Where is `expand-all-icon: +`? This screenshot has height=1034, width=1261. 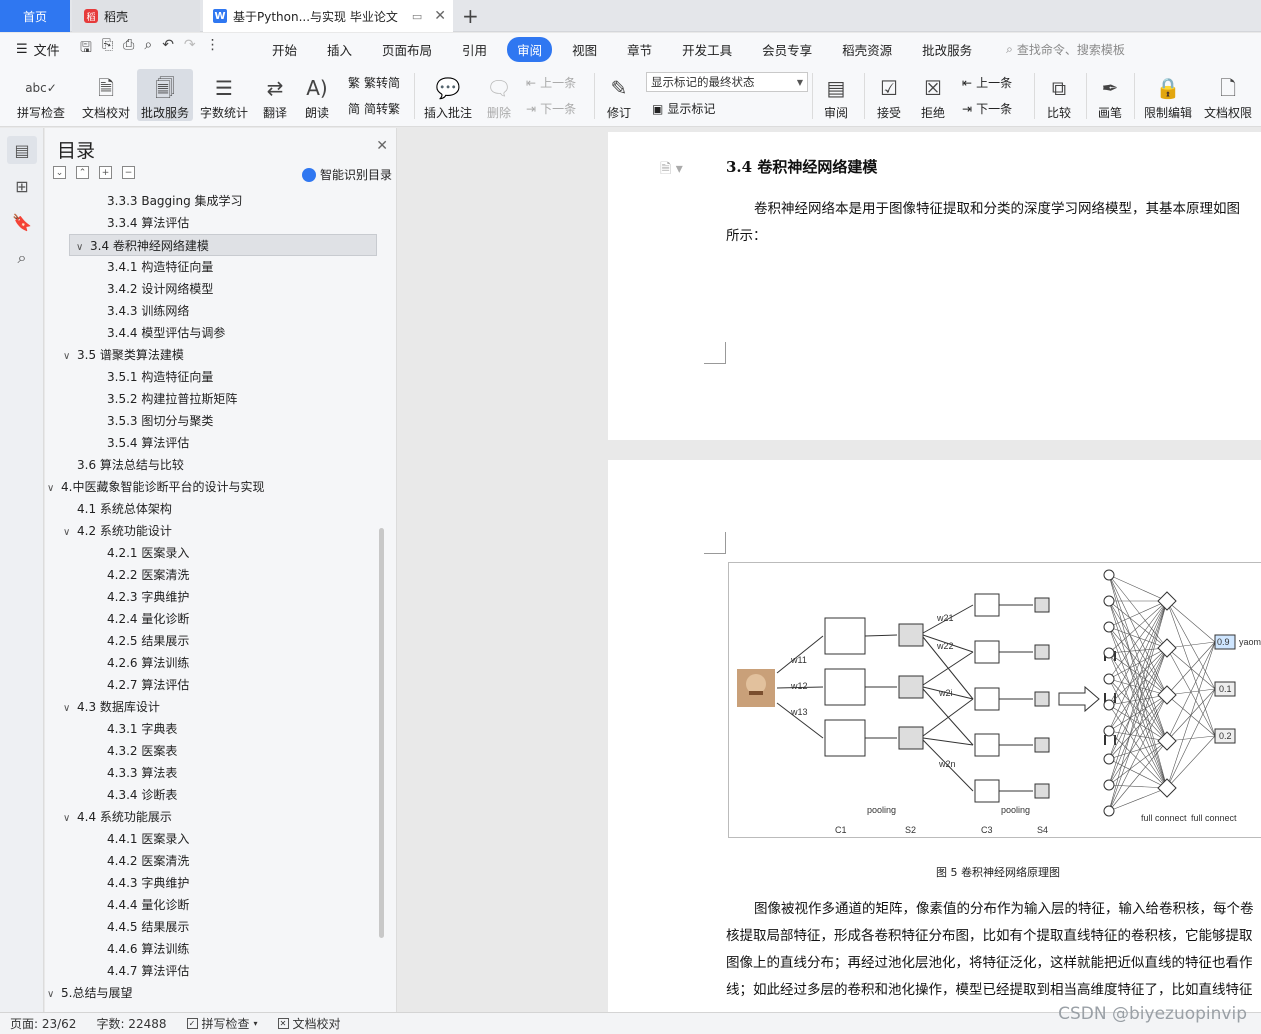 expand-all-icon: + is located at coordinates (105, 172).